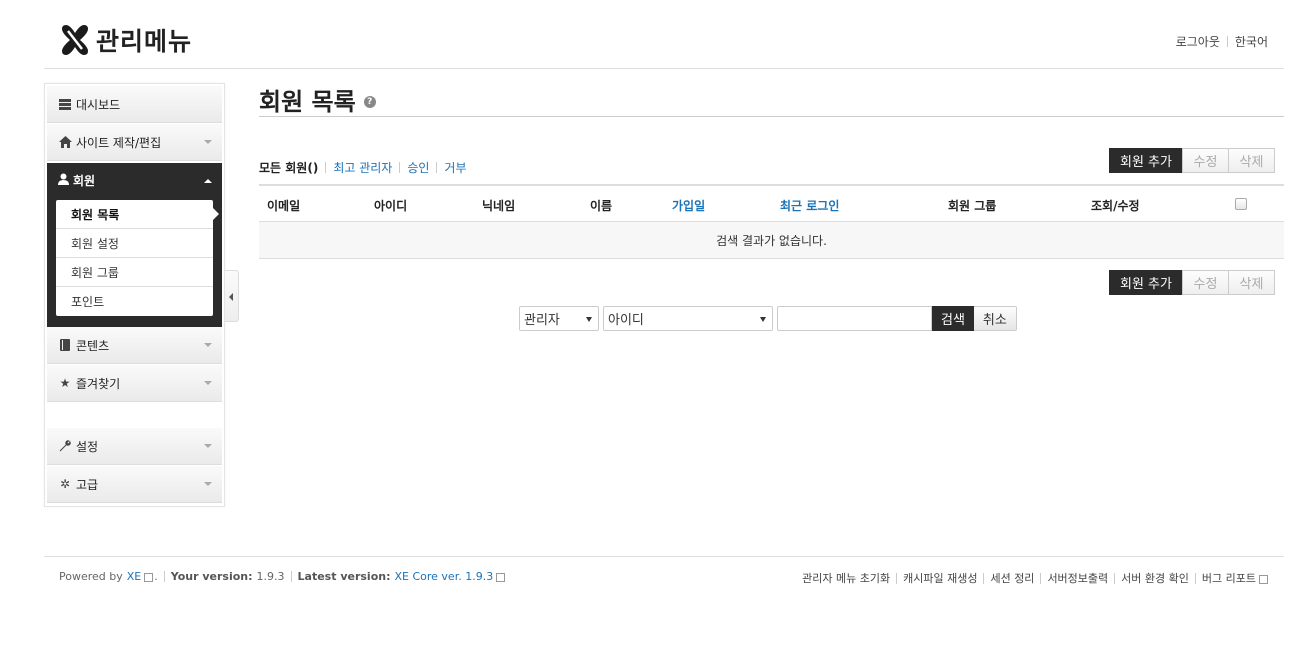  What do you see at coordinates (134, 301) in the screenshot?
I see `submenu-point: 포인트` at bounding box center [134, 301].